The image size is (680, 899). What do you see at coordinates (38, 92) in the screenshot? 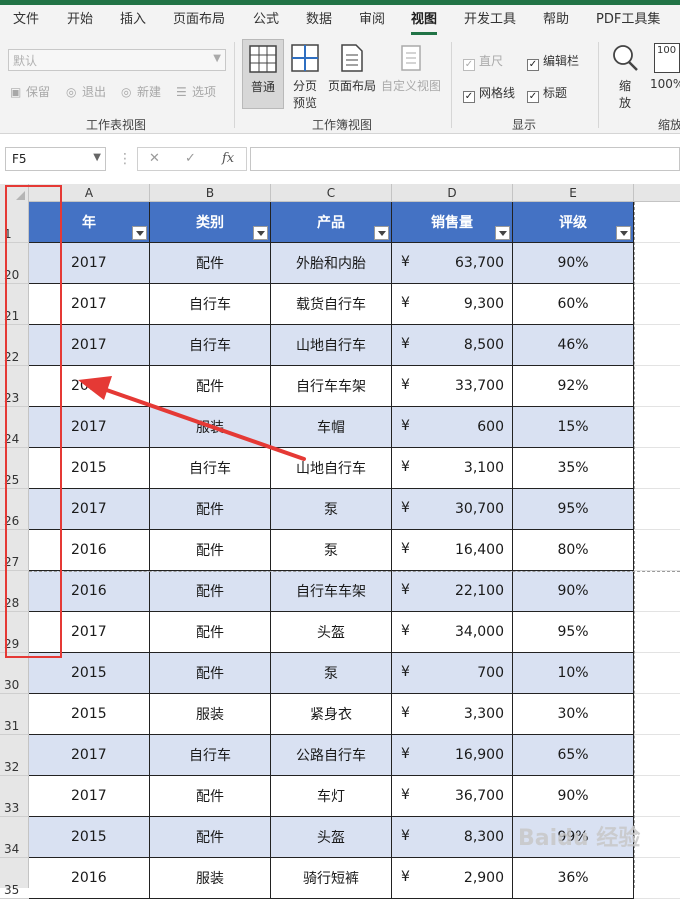
I see `keep-view-label: 保留` at bounding box center [38, 92].